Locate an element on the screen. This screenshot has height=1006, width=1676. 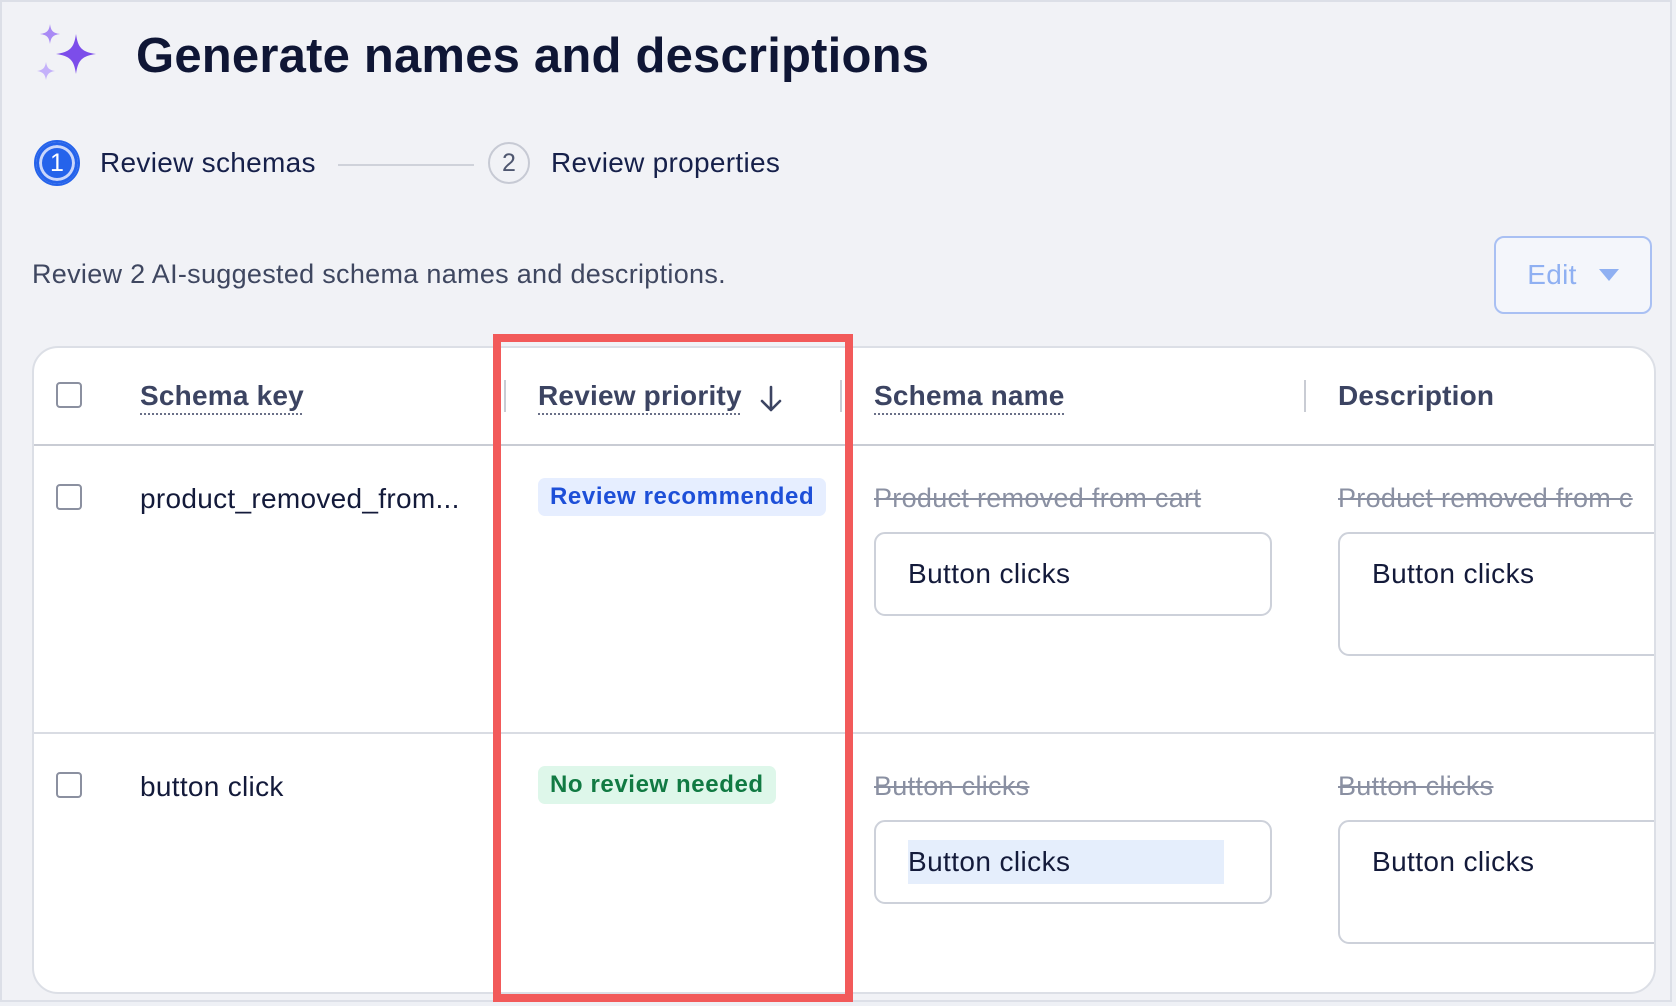
column-header-schema-key: Schema key is located at coordinates (222, 396).